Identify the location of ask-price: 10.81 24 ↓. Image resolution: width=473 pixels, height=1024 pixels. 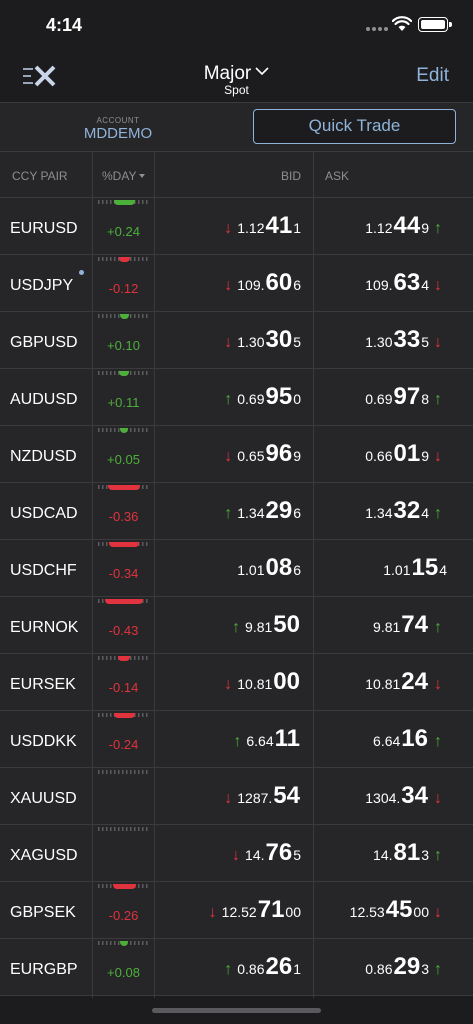
(406, 682).